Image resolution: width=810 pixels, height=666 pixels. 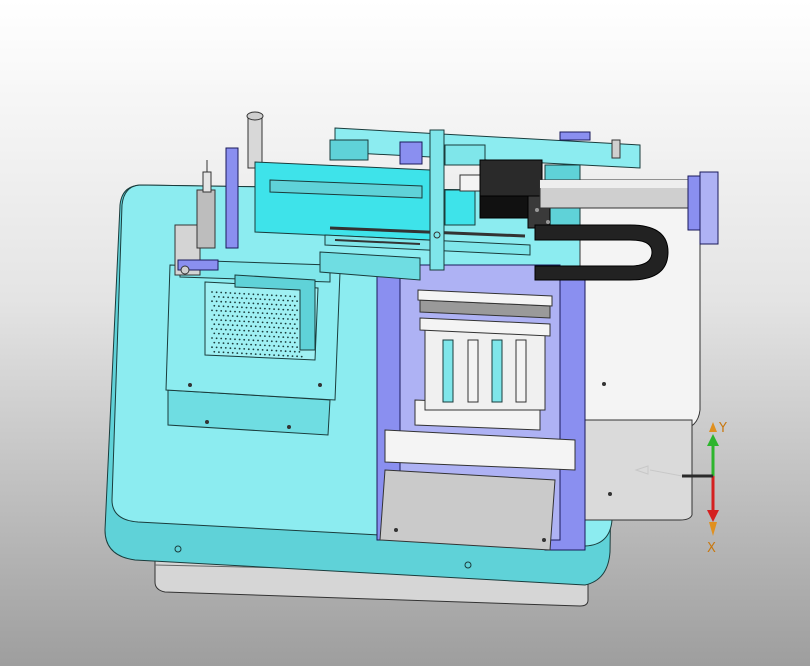 I want to click on center-channel, so click(x=481, y=407).